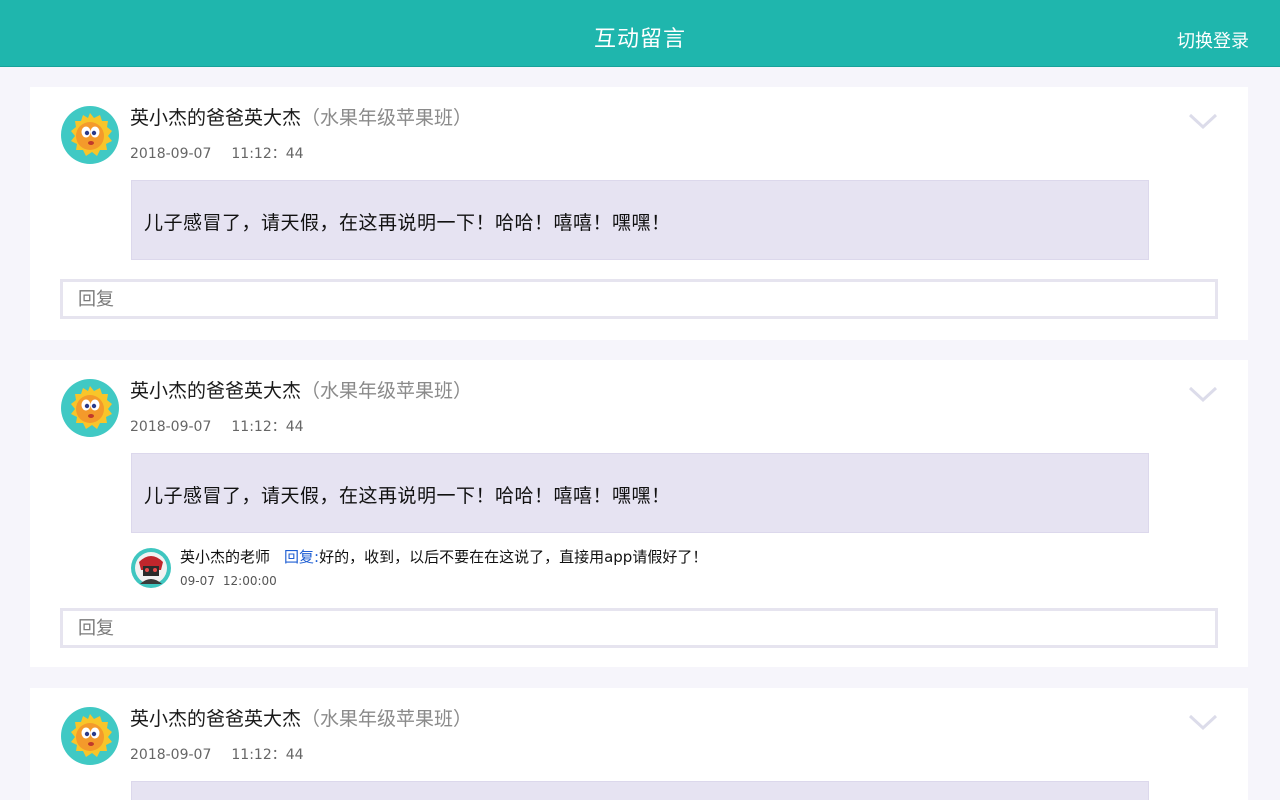 The image size is (1280, 800). Describe the element at coordinates (640, 790) in the screenshot. I see `message-content-box` at that location.